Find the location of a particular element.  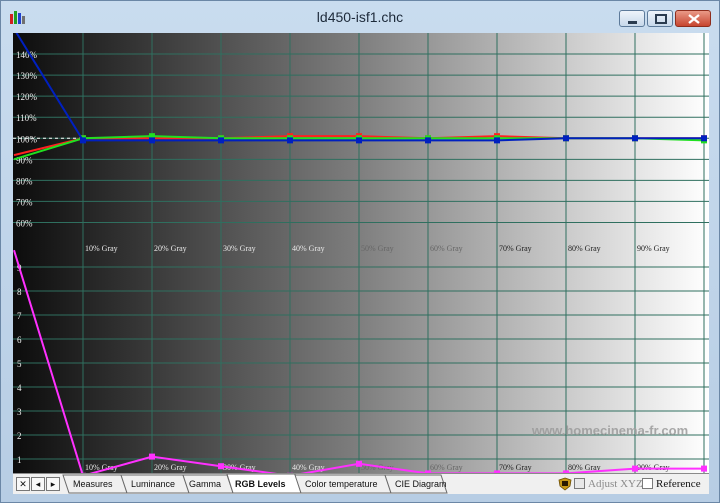

tab-measures: Measures is located at coordinates (93, 484).